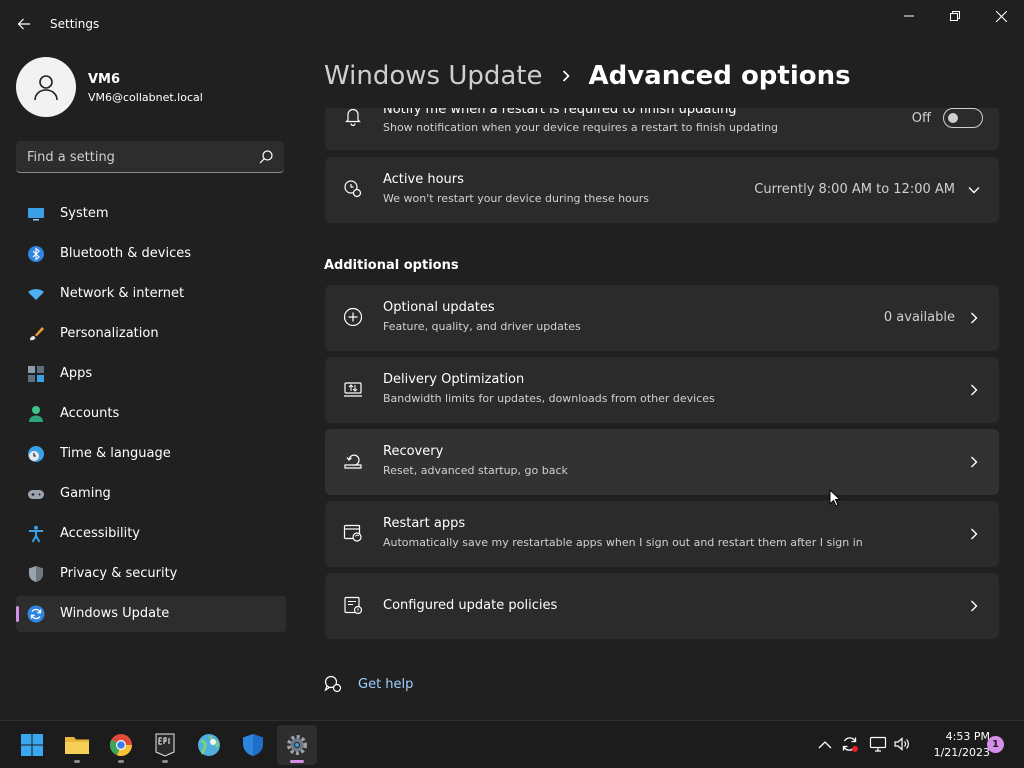  I want to click on chevron-up-icon, so click(825, 745).